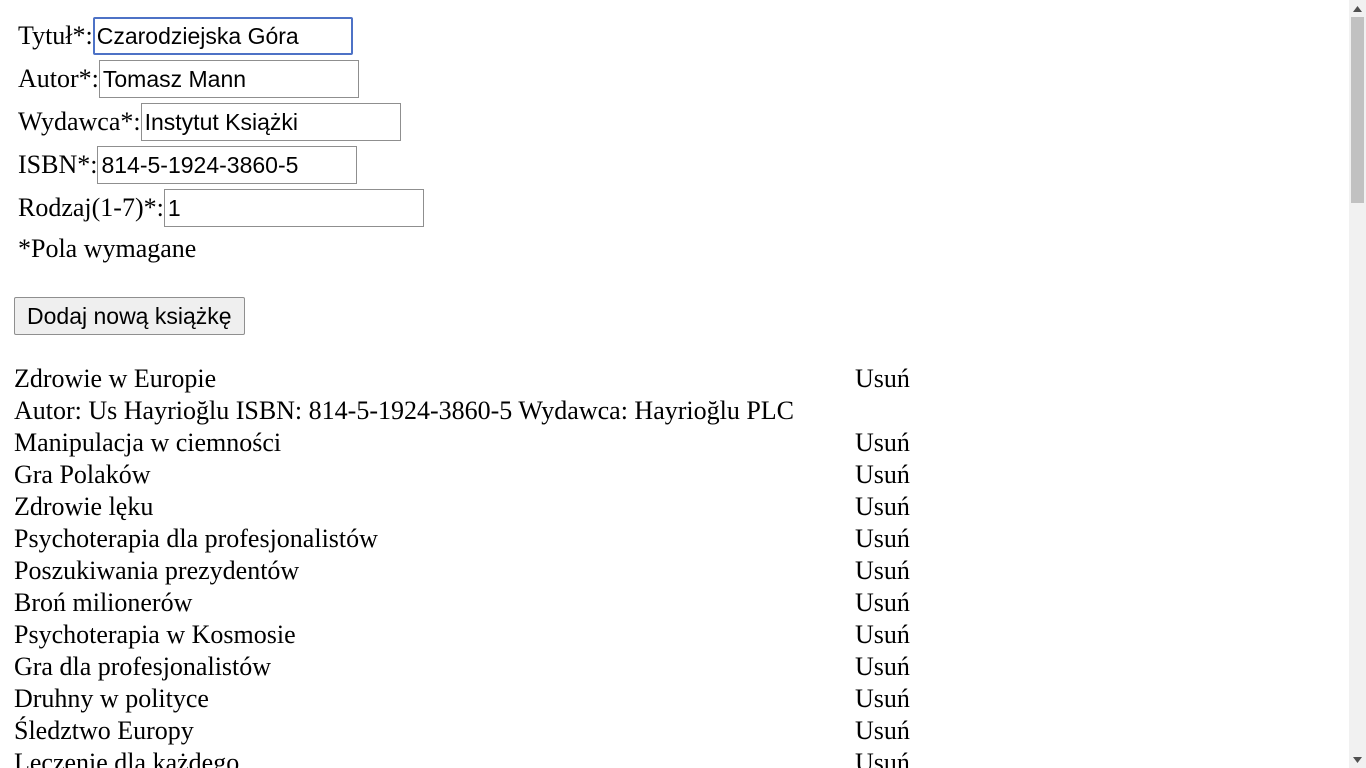 Image resolution: width=1366 pixels, height=768 pixels. Describe the element at coordinates (293, 208) in the screenshot. I see `genre-input` at that location.